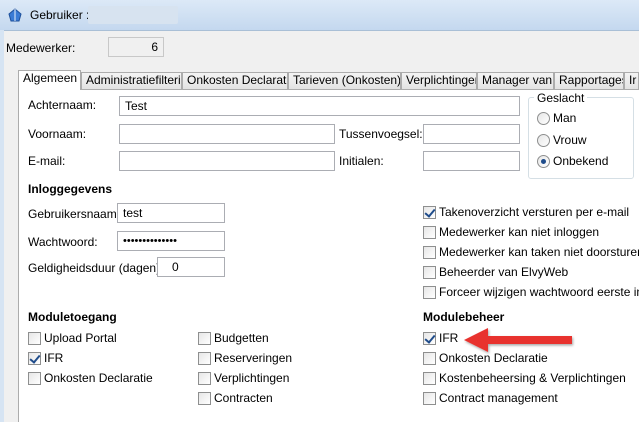 This screenshot has height=422, width=639. Describe the element at coordinates (15, 15) in the screenshot. I see `app-icon` at that location.